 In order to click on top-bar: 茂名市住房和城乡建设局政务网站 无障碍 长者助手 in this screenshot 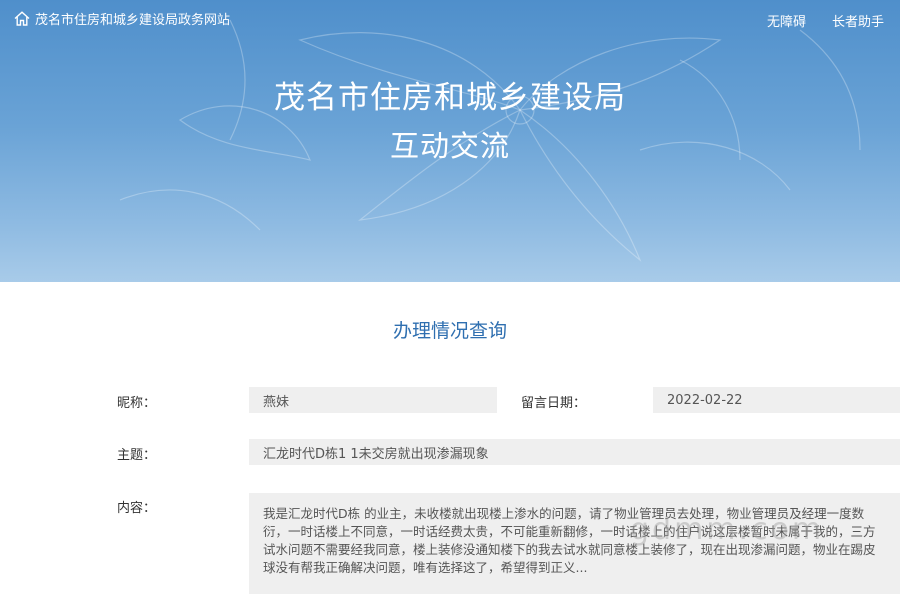, I will do `click(450, 18)`.